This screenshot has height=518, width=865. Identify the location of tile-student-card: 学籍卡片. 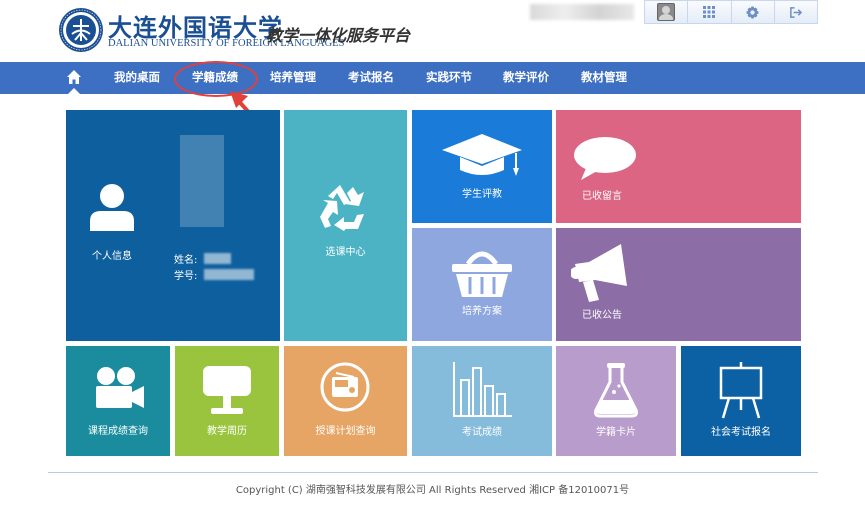
(616, 401).